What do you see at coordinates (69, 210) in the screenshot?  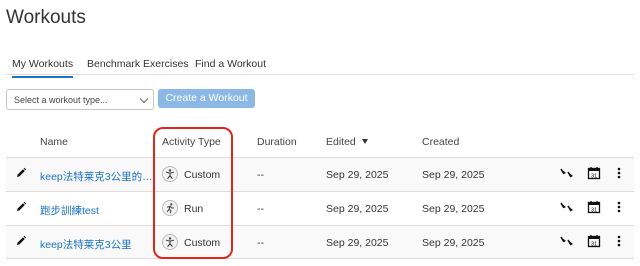 I see `workout-name-link: 跑步訓練test` at bounding box center [69, 210].